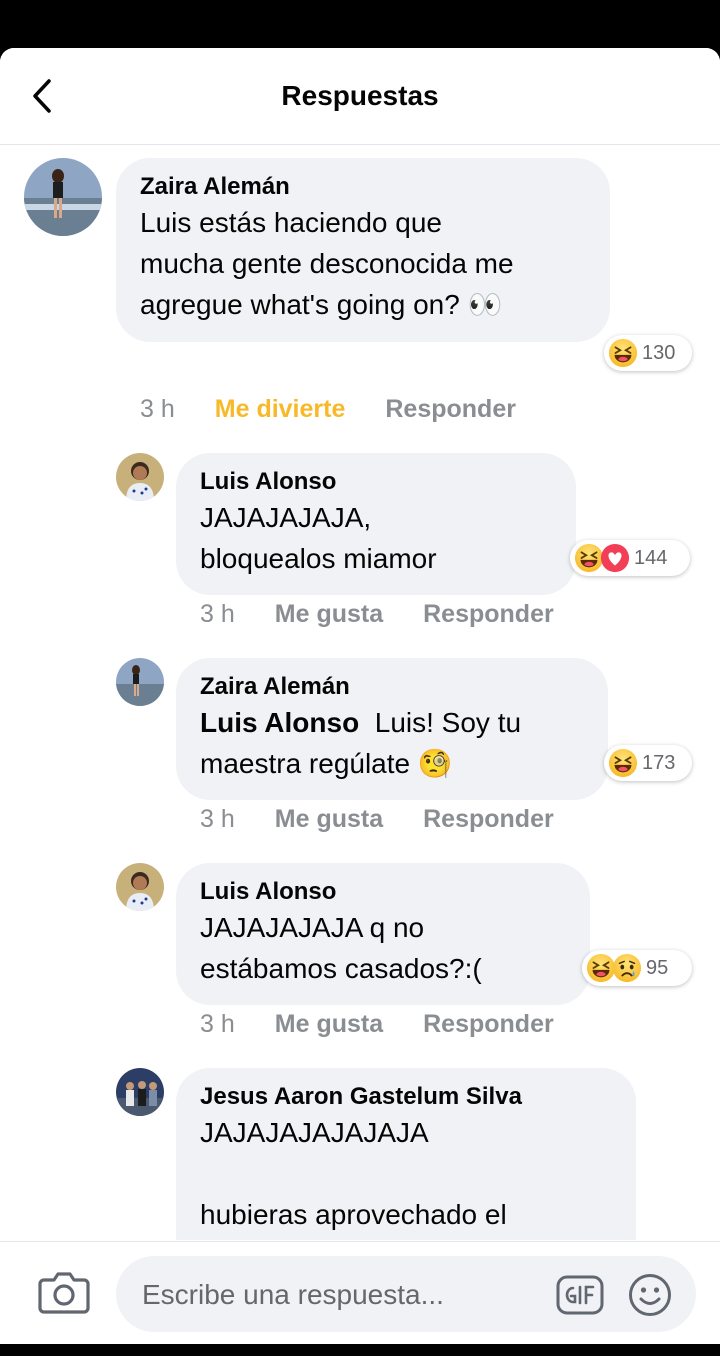 The width and height of the screenshot is (720, 1356). I want to click on reaction-count: 144, so click(651, 557).